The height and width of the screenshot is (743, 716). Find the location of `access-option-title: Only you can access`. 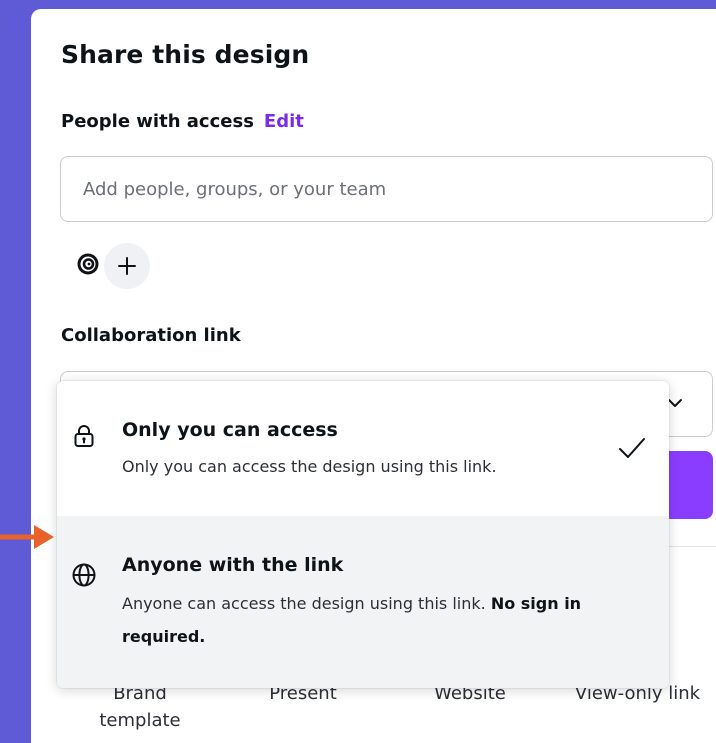

access-option-title: Only you can access is located at coordinates (230, 430).